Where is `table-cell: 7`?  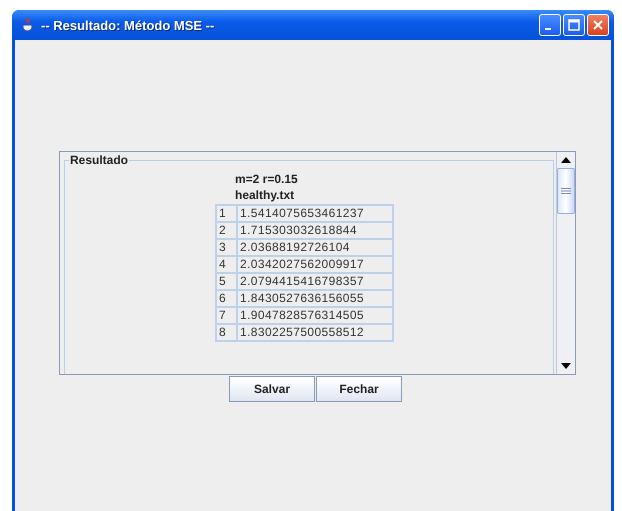 table-cell: 7 is located at coordinates (226, 315).